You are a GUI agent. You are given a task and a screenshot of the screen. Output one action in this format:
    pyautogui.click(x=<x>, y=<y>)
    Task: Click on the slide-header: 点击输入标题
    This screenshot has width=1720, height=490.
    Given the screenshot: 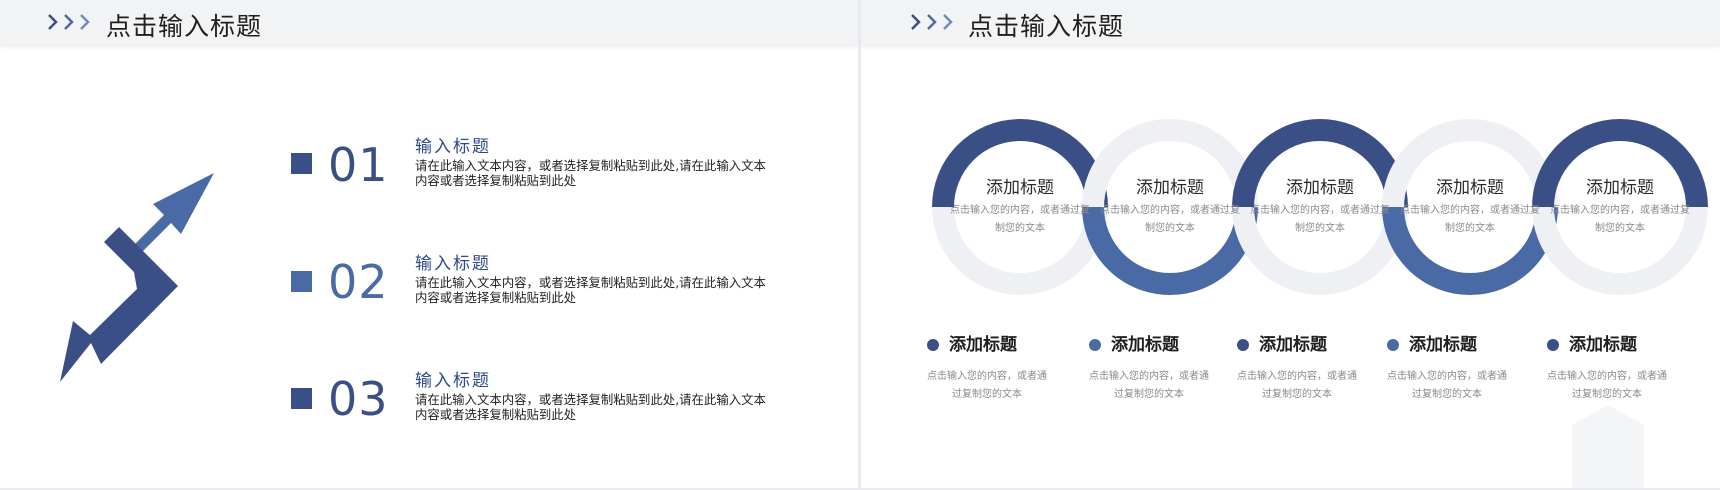 What is the action you would take?
    pyautogui.click(x=429, y=22)
    